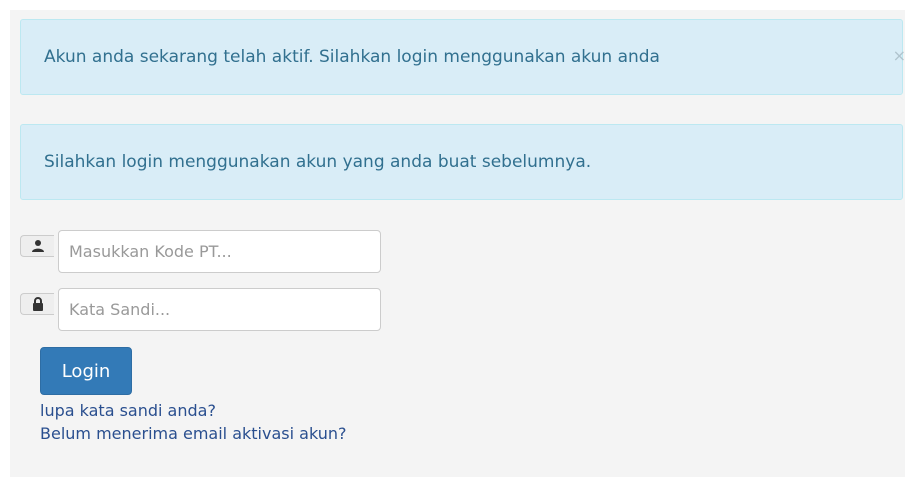 The image size is (905, 477). I want to click on close-icon: ×, so click(899, 56).